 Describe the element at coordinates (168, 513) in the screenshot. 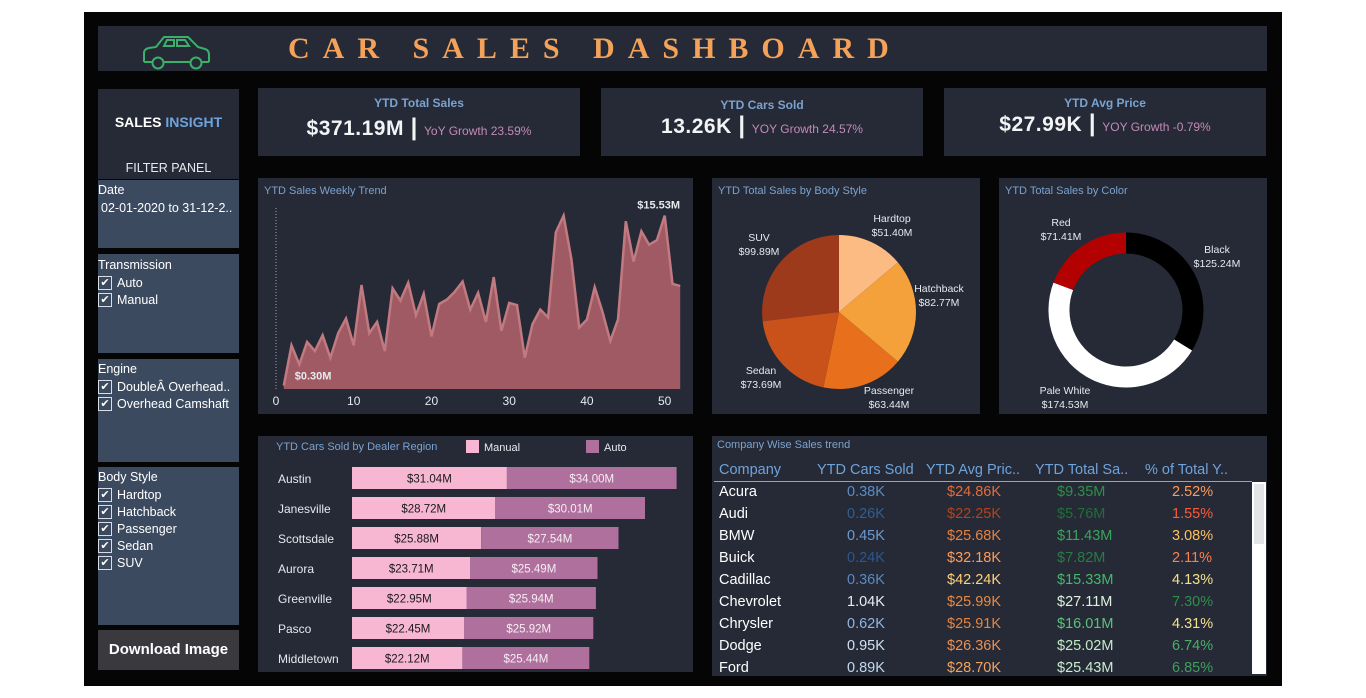

I see `body-style-option-hatchback: ✔ Hatchback` at that location.